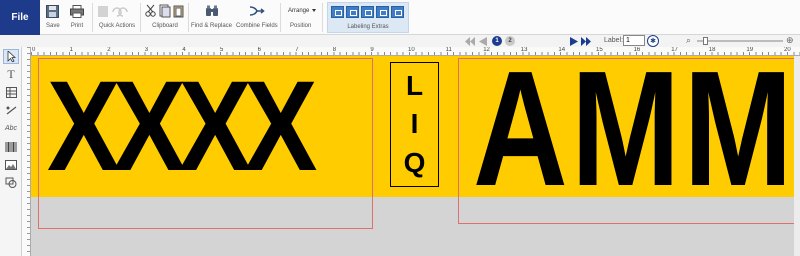 This screenshot has height=256, width=800. Describe the element at coordinates (382, 12) in the screenshot. I see `wire-marker-icon` at that location.